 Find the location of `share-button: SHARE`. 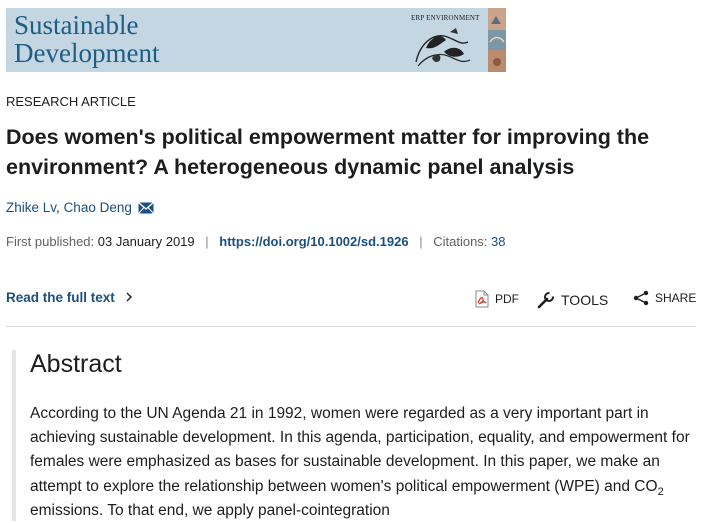

share-button: SHARE is located at coordinates (664, 298).